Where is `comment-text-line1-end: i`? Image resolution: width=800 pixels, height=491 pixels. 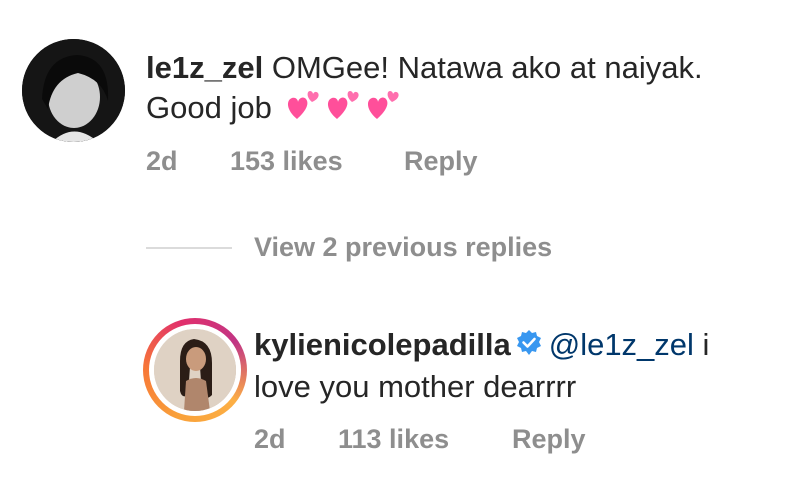 comment-text-line1-end: i is located at coordinates (701, 344).